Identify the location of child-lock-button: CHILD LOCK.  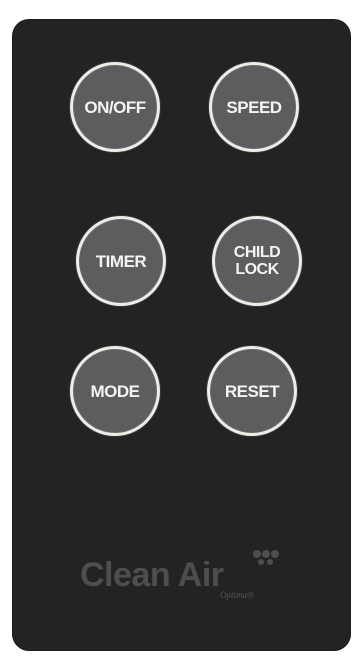
(257, 261).